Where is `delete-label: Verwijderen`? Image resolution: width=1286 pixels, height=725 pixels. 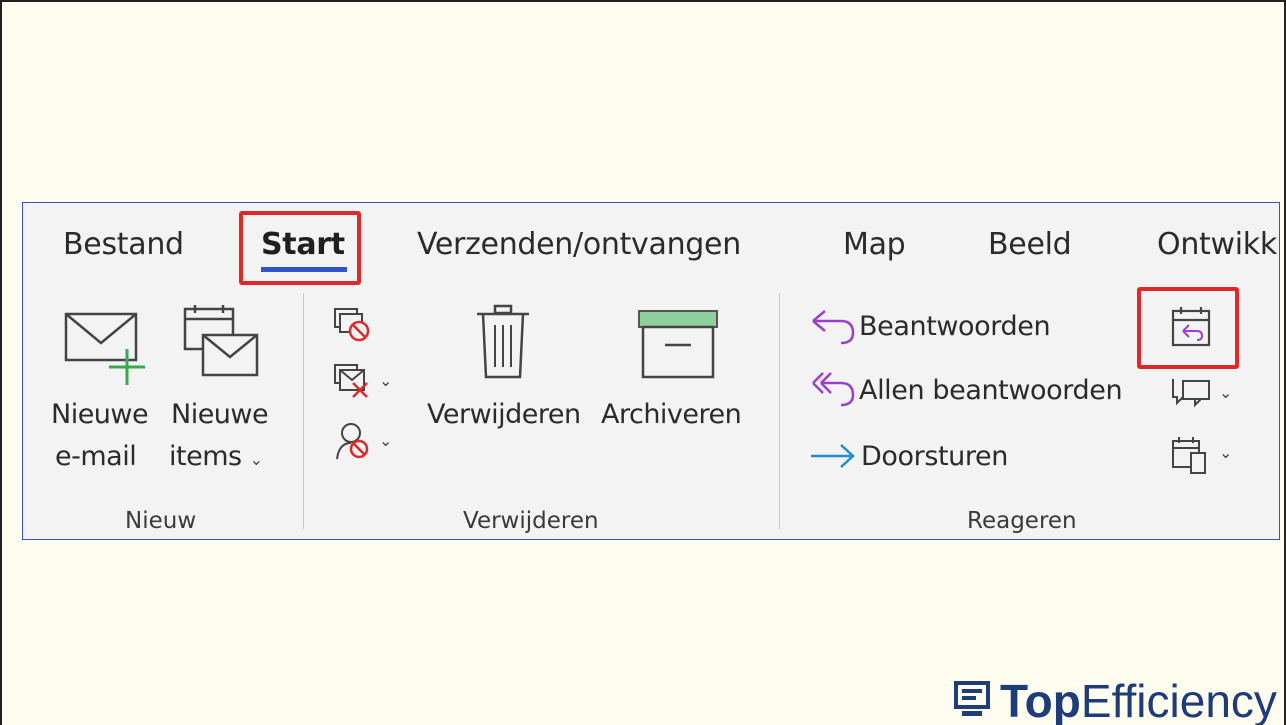
delete-label: Verwijderen is located at coordinates (504, 414).